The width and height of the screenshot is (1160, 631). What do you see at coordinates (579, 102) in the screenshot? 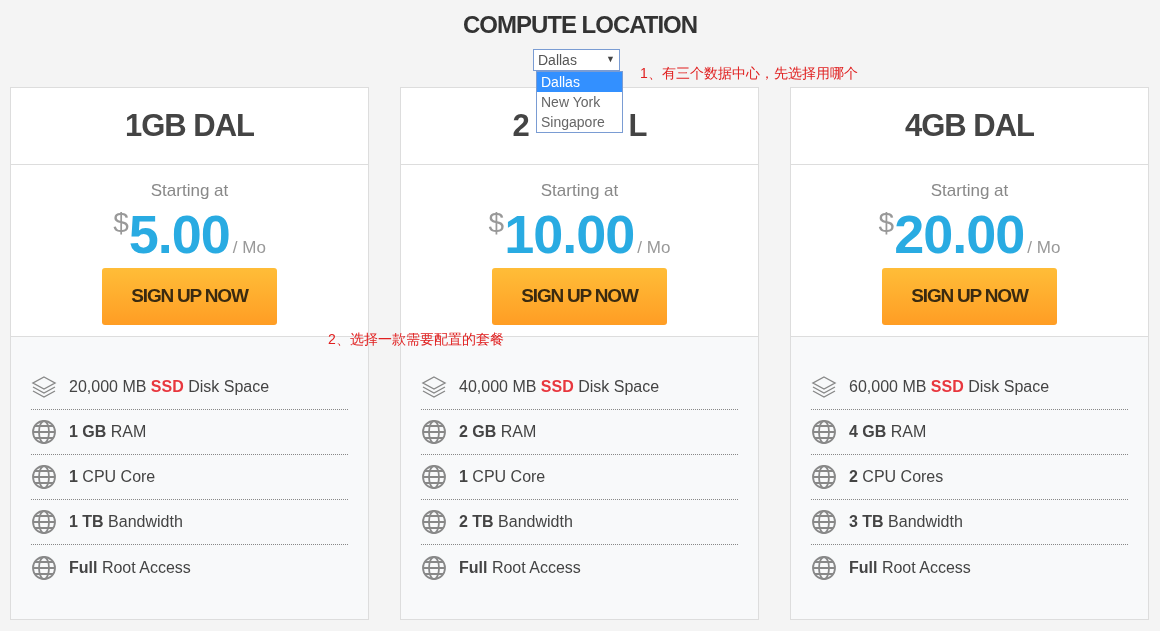
I see `dropdown-option: New York` at bounding box center [579, 102].